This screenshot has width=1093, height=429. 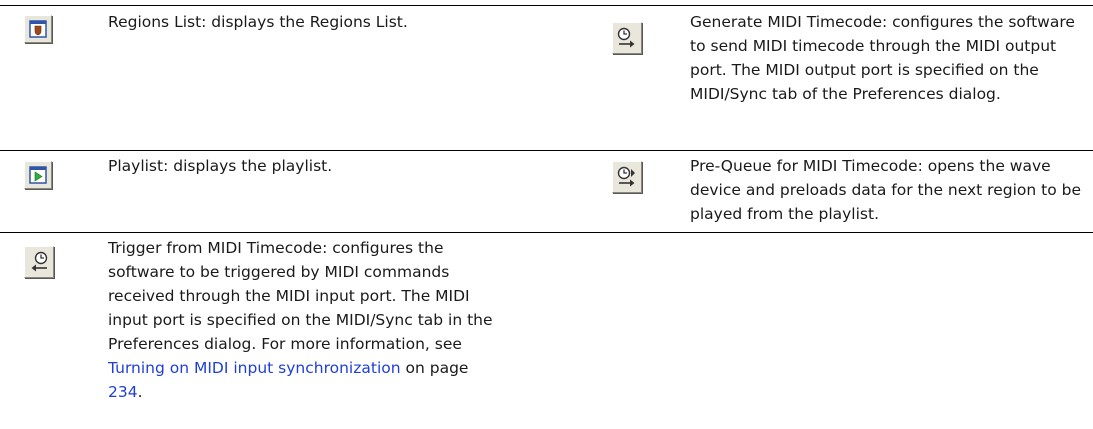 What do you see at coordinates (546, 5) in the screenshot?
I see `table-rule-top` at bounding box center [546, 5].